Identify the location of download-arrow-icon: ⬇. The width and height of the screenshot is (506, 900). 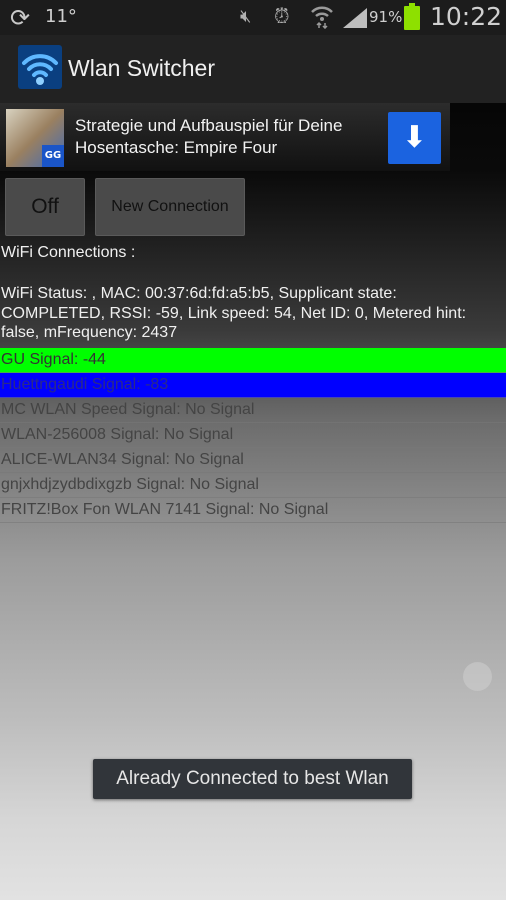
(414, 137).